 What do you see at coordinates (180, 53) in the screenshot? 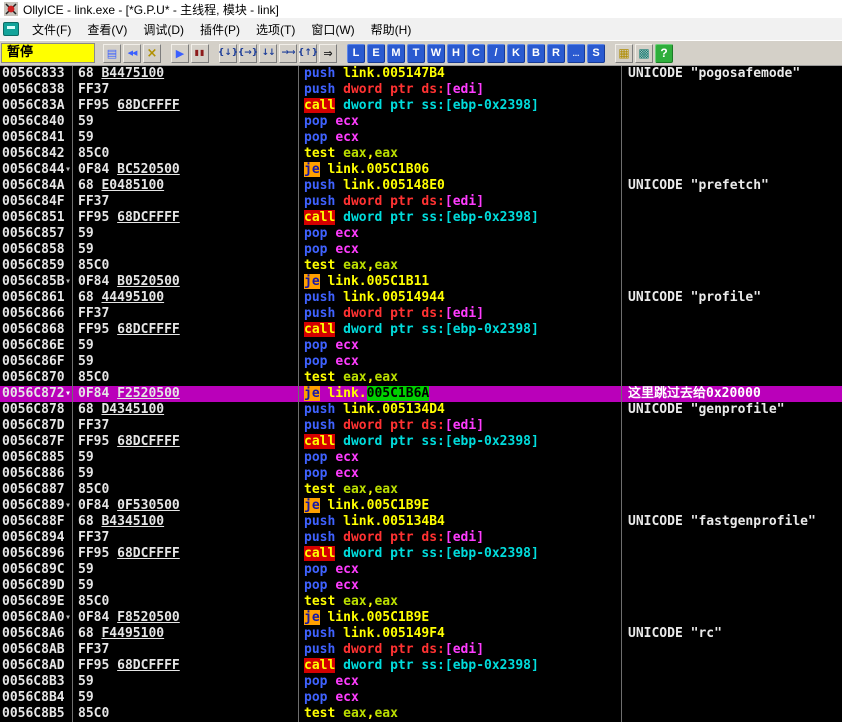
I see `run-button: ▶` at bounding box center [180, 53].